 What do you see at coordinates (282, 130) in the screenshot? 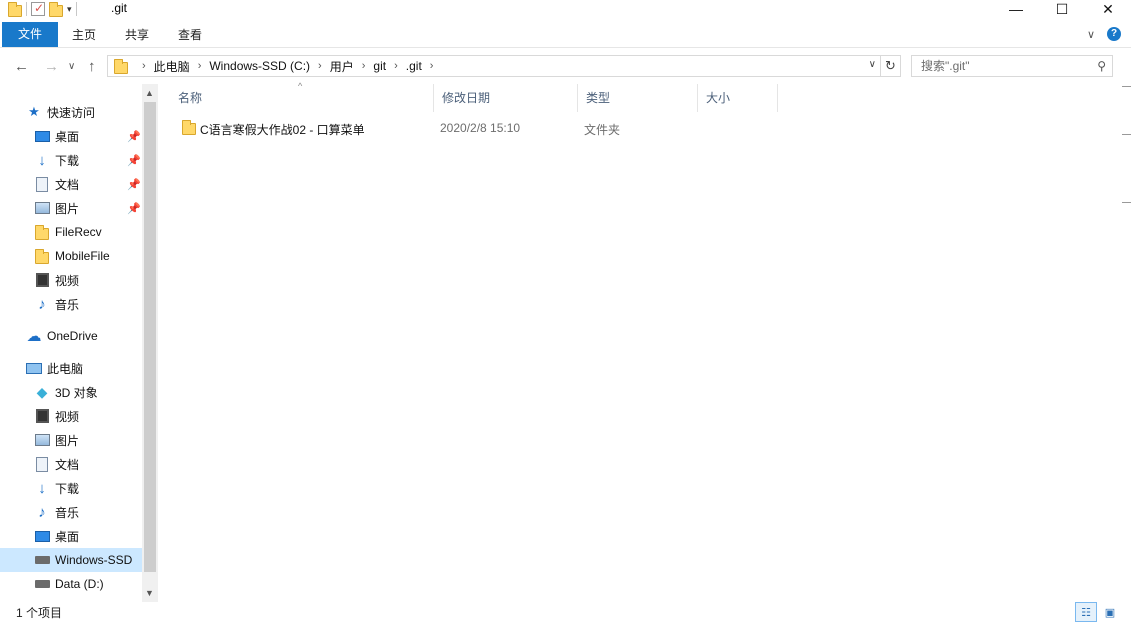
I see `file-name: C语言寒假大作战02 - 口算菜单` at bounding box center [282, 130].